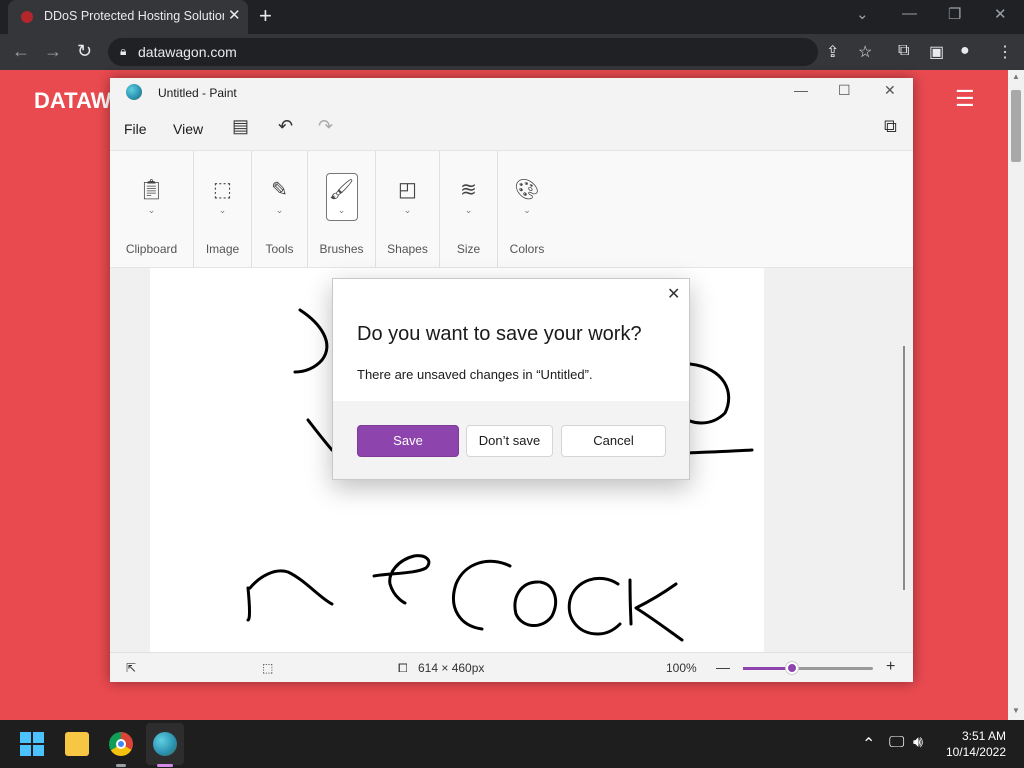 Image resolution: width=1024 pixels, height=768 pixels. I want to click on canvas-scrollbar, so click(906, 460).